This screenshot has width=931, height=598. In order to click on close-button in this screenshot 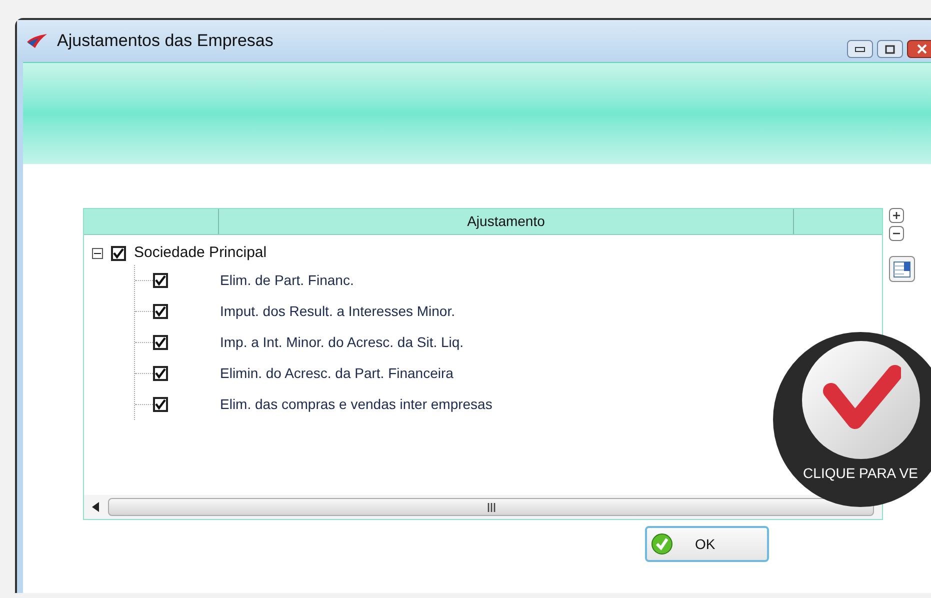, I will do `click(919, 49)`.